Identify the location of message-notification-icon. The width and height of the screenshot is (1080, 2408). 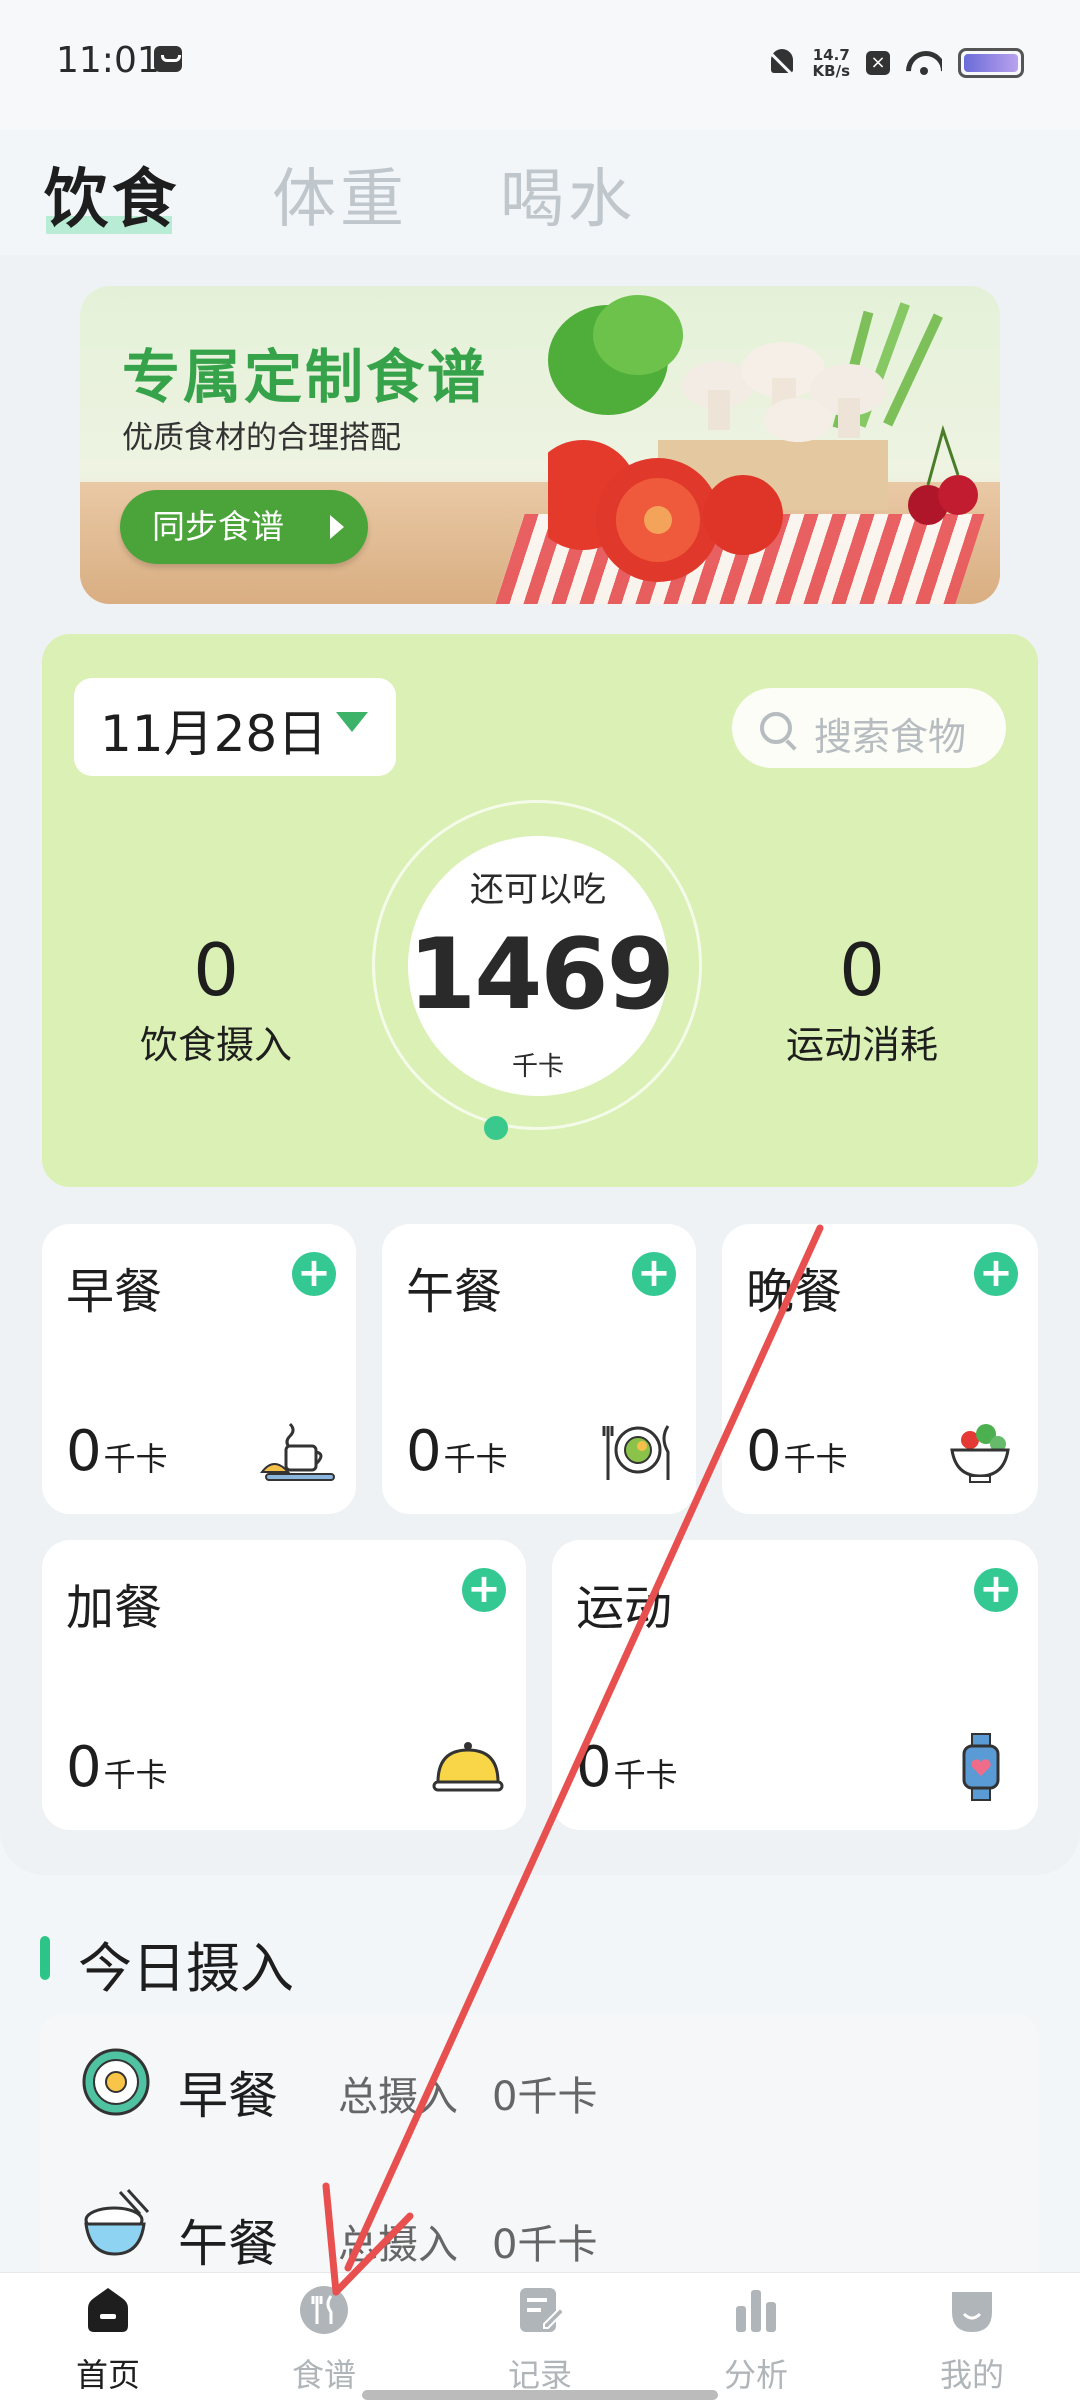
(168, 59).